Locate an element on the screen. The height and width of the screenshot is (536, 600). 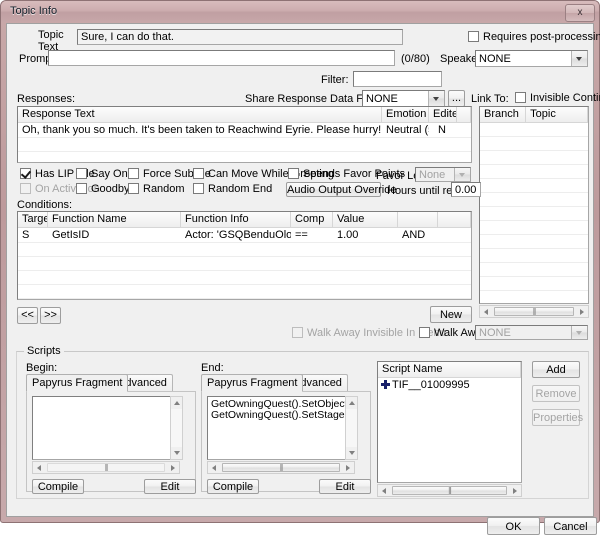
column-header-response-text: Response Text is located at coordinates (200, 114).